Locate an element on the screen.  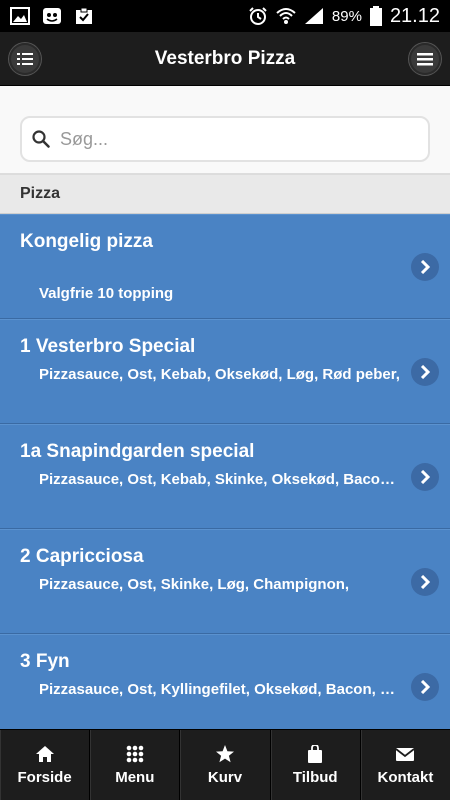
tab-kontakt: Kontakt is located at coordinates (405, 765).